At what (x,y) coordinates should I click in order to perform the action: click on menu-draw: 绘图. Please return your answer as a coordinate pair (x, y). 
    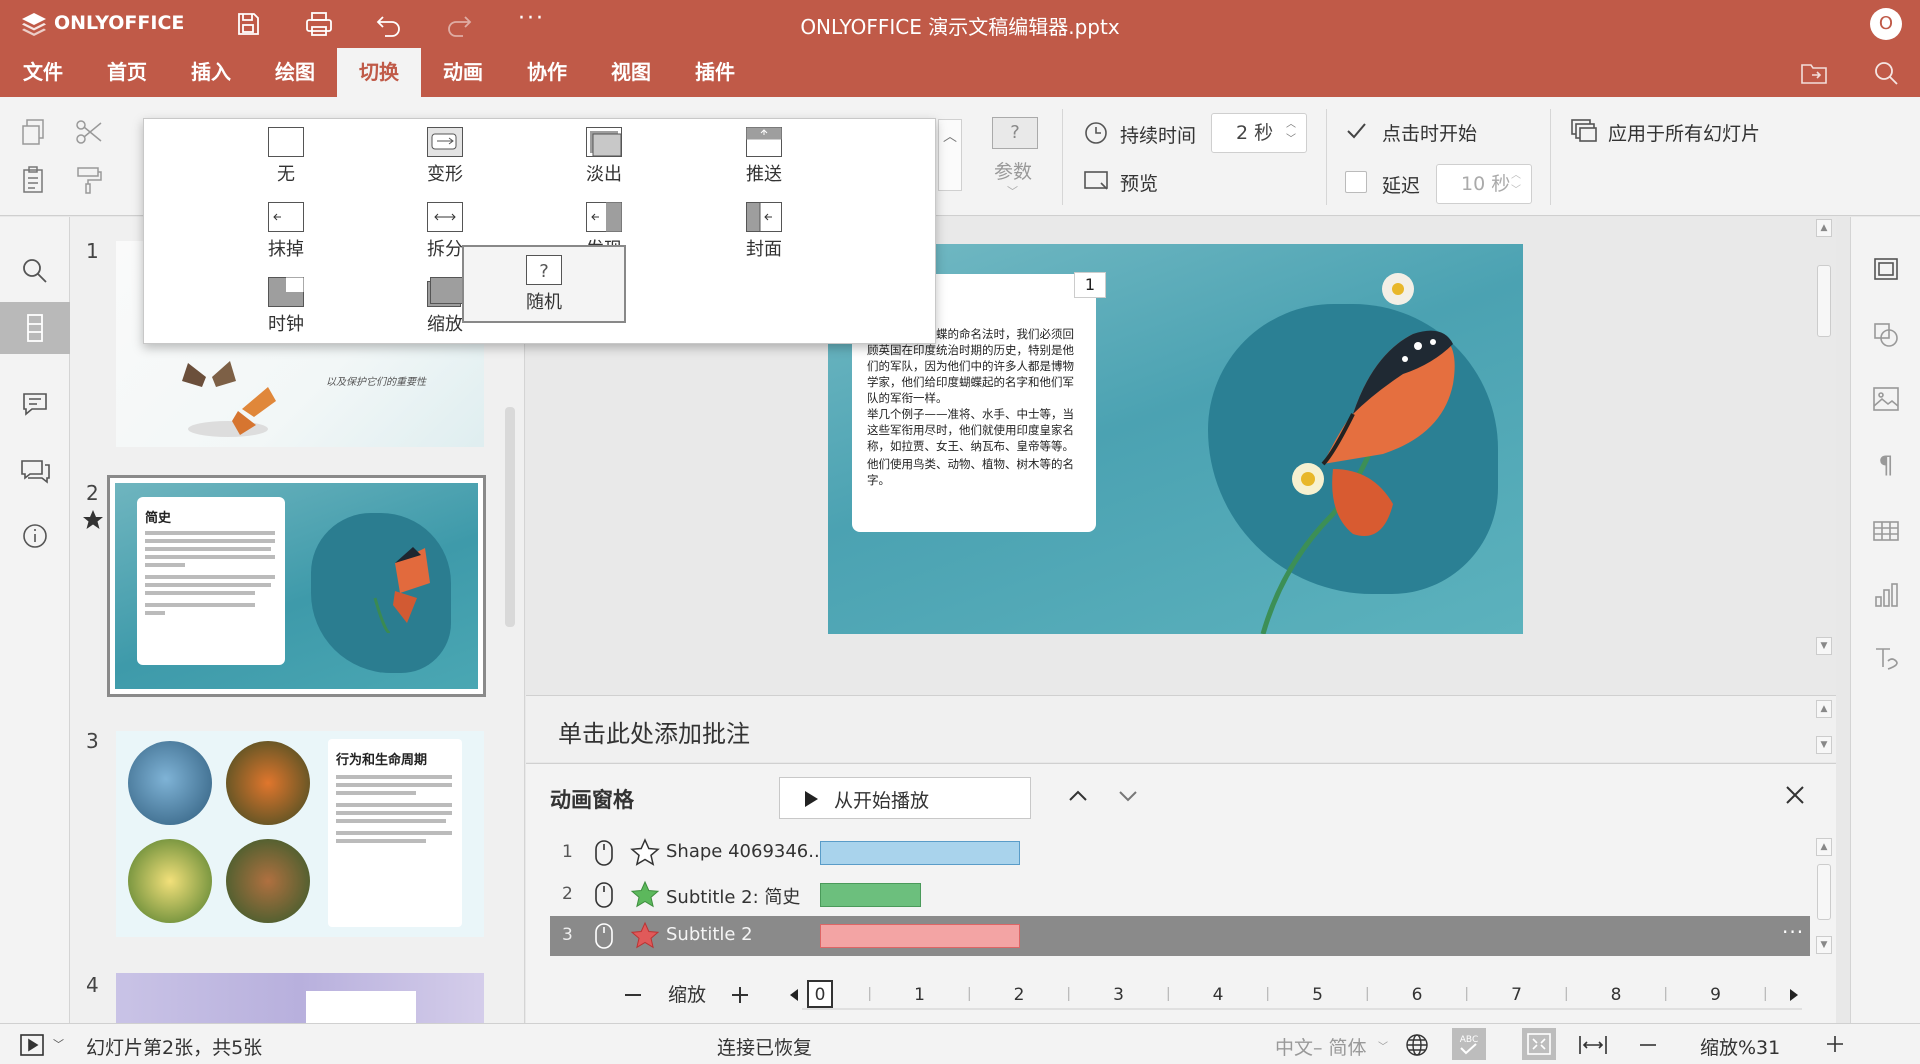
    Looking at the image, I should click on (295, 72).